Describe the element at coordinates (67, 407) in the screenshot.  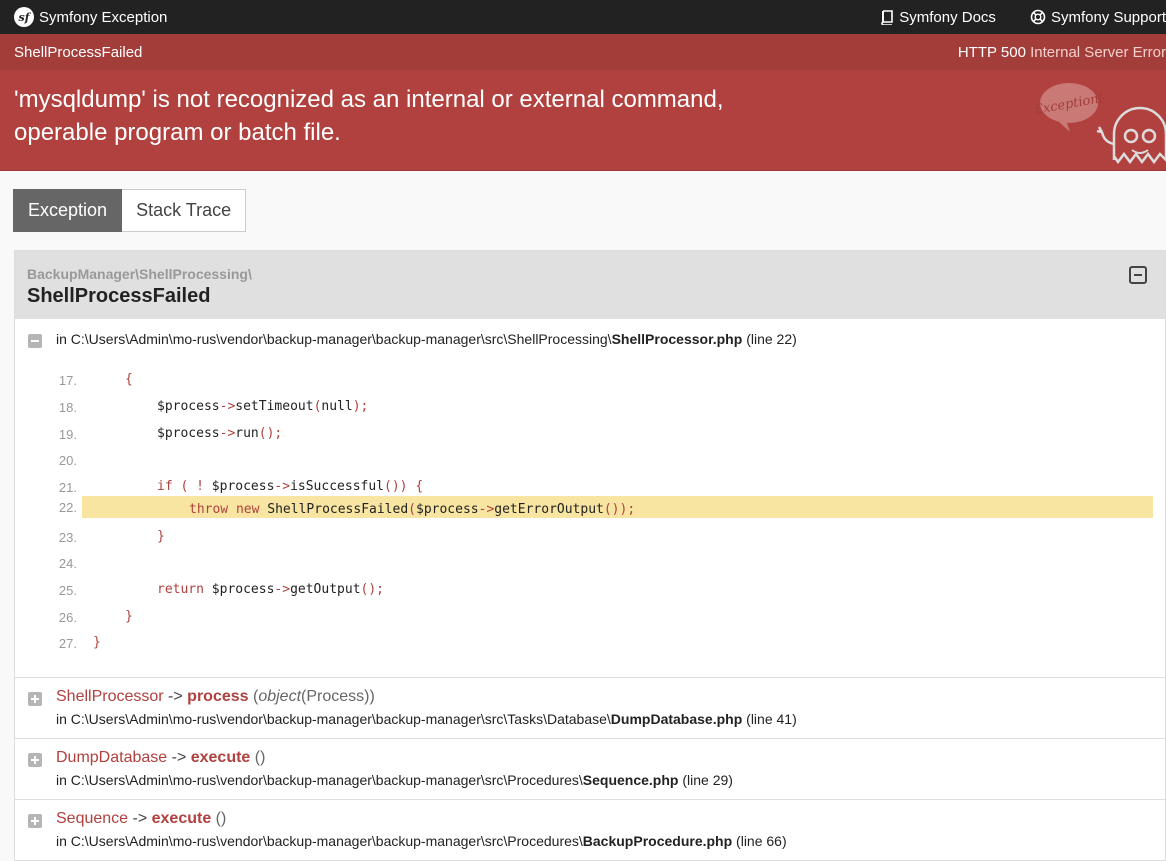
I see `code-line-number: 18.` at that location.